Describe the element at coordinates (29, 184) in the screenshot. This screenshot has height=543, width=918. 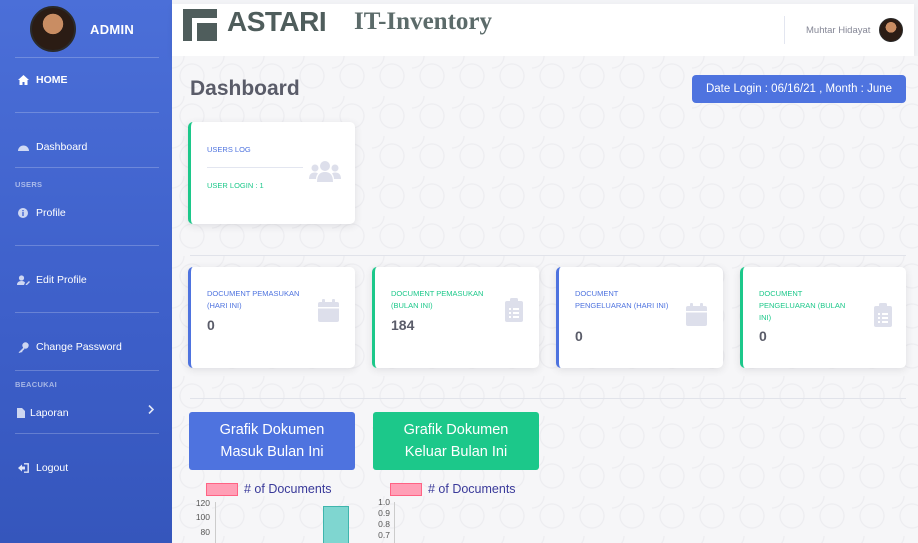
I see `section-label-users: USERS` at that location.